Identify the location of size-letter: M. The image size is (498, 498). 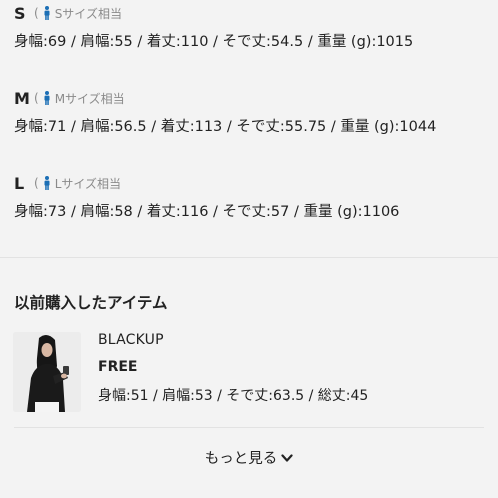
(22, 98).